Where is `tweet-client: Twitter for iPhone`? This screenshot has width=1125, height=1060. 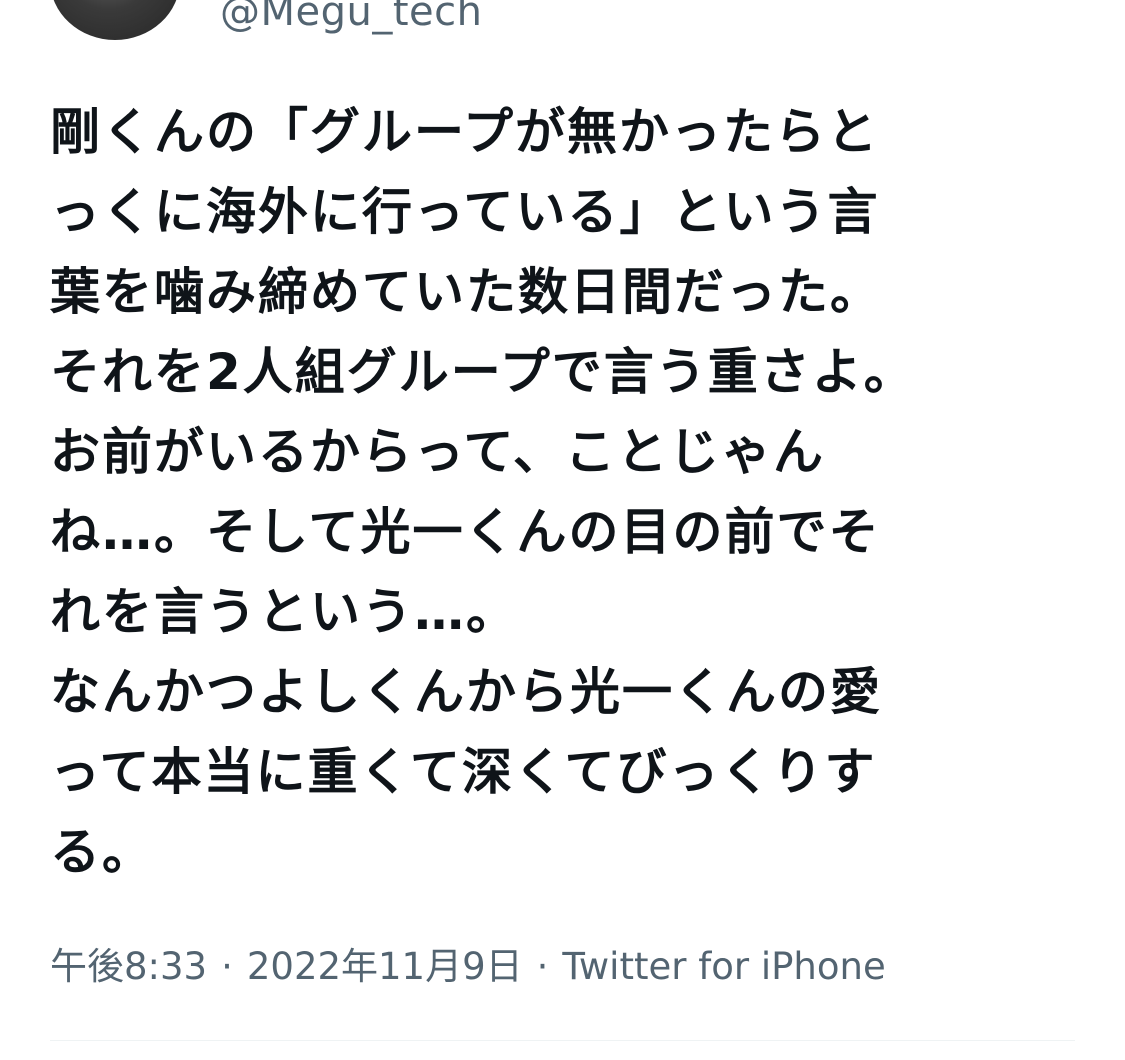
tweet-client: Twitter for iPhone is located at coordinates (723, 966).